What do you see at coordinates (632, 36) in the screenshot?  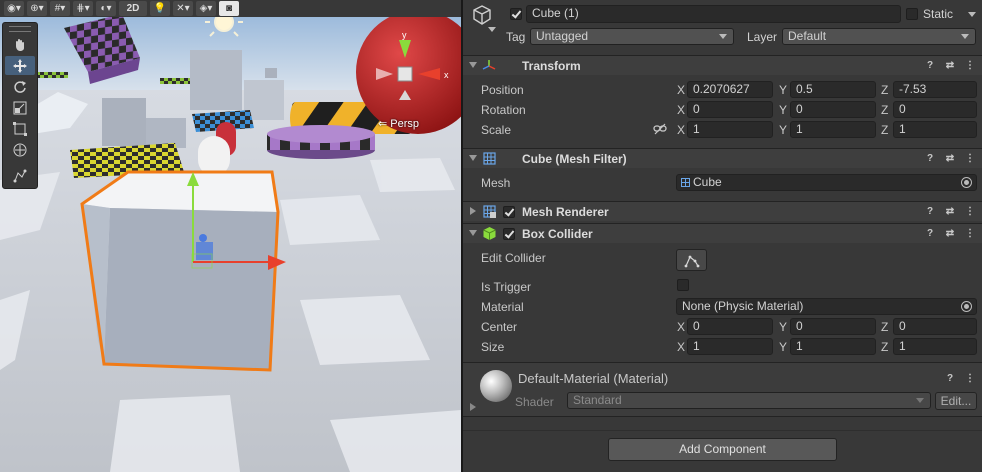 I see `tag-dropdown: Untagged` at bounding box center [632, 36].